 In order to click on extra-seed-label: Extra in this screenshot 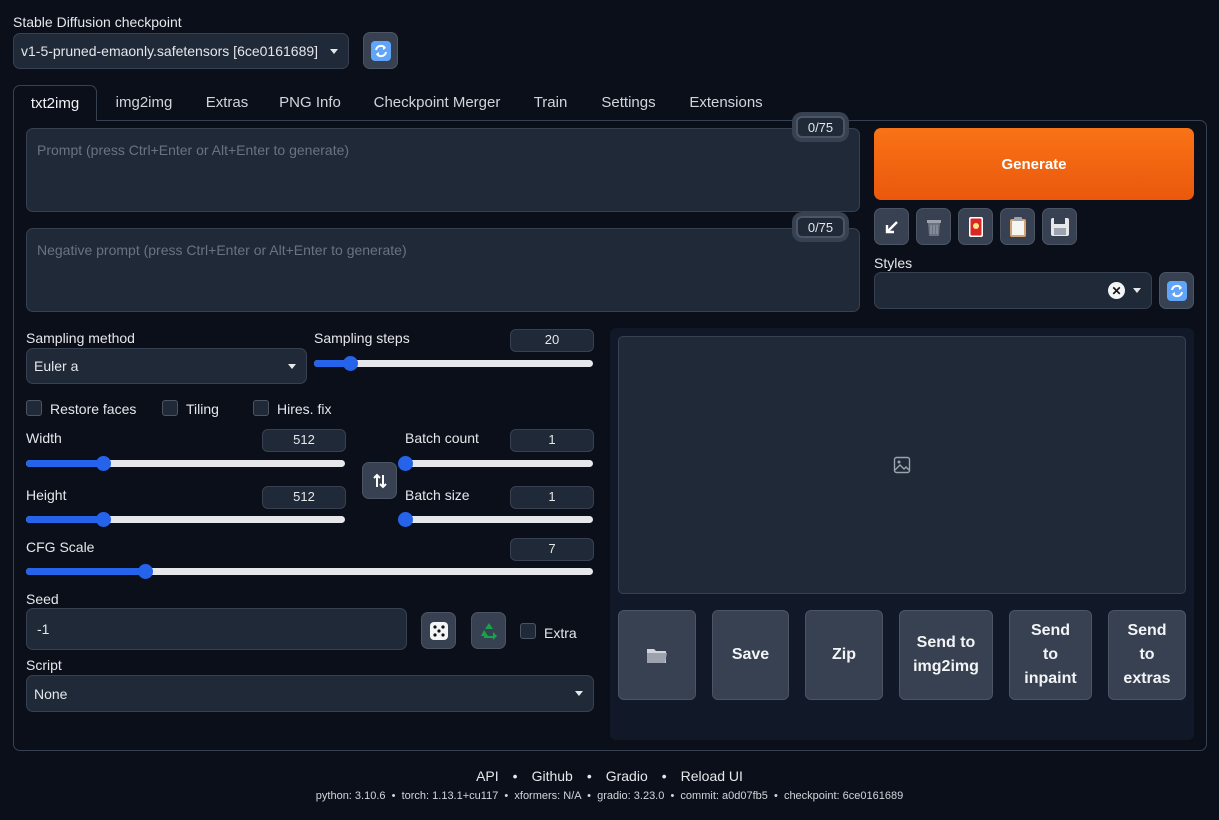, I will do `click(560, 633)`.